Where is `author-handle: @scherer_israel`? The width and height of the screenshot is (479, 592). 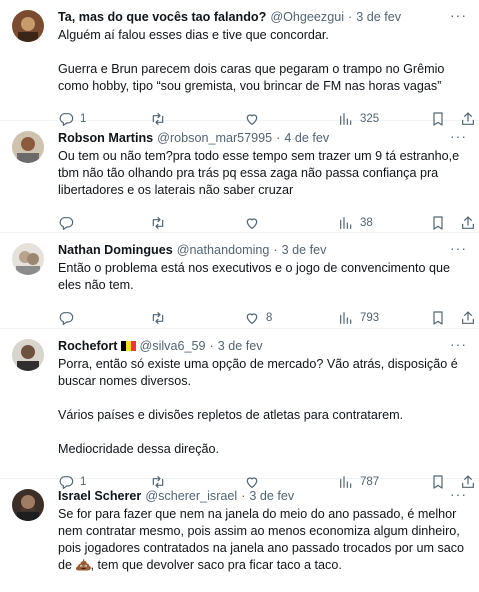 author-handle: @scherer_israel is located at coordinates (191, 496).